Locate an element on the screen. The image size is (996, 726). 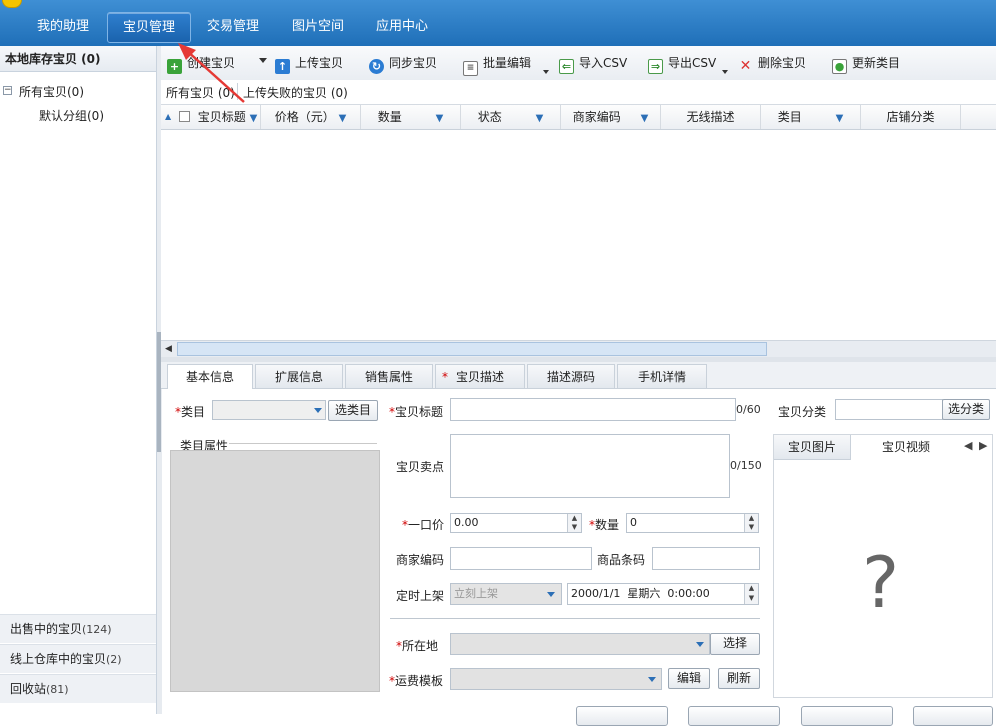
subtab-upload-failed: 上传失败的宝贝 (0) is located at coordinates (295, 92).